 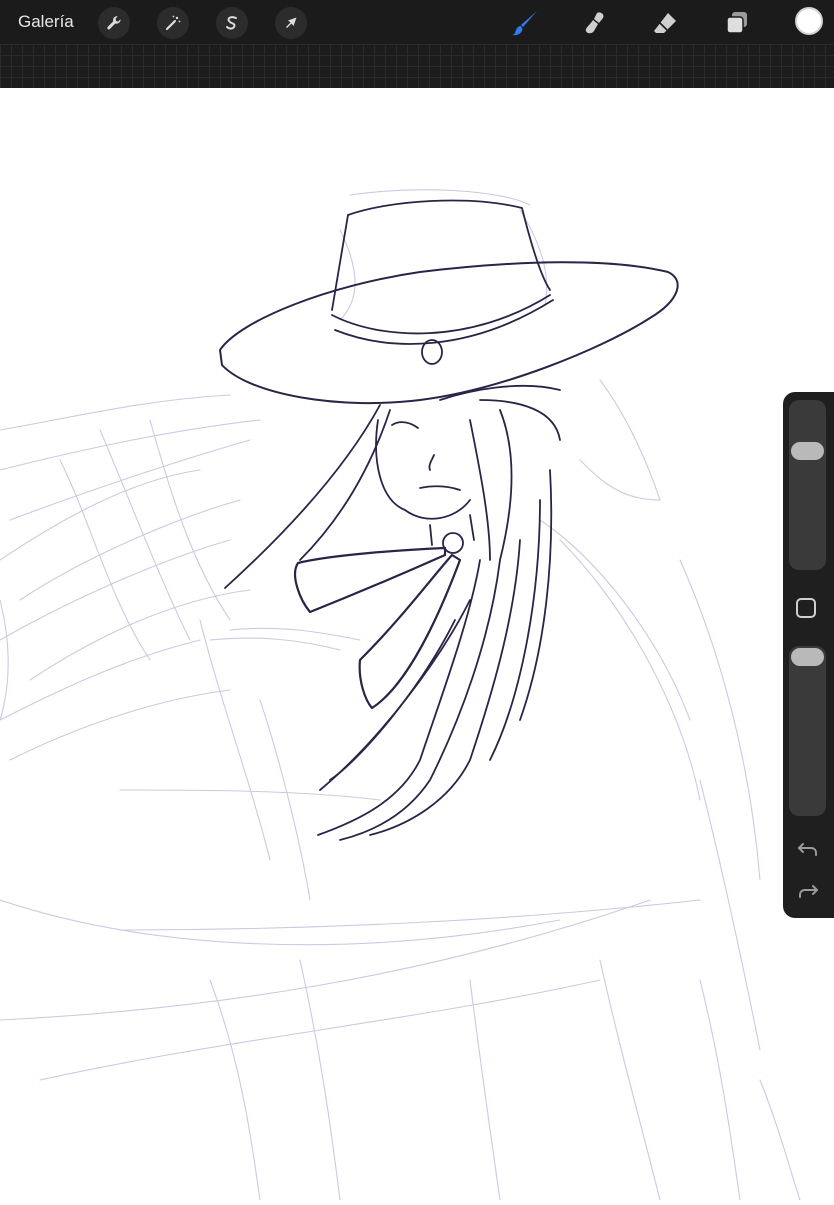 I want to click on cursor-arrow-icon, so click(x=291, y=22).